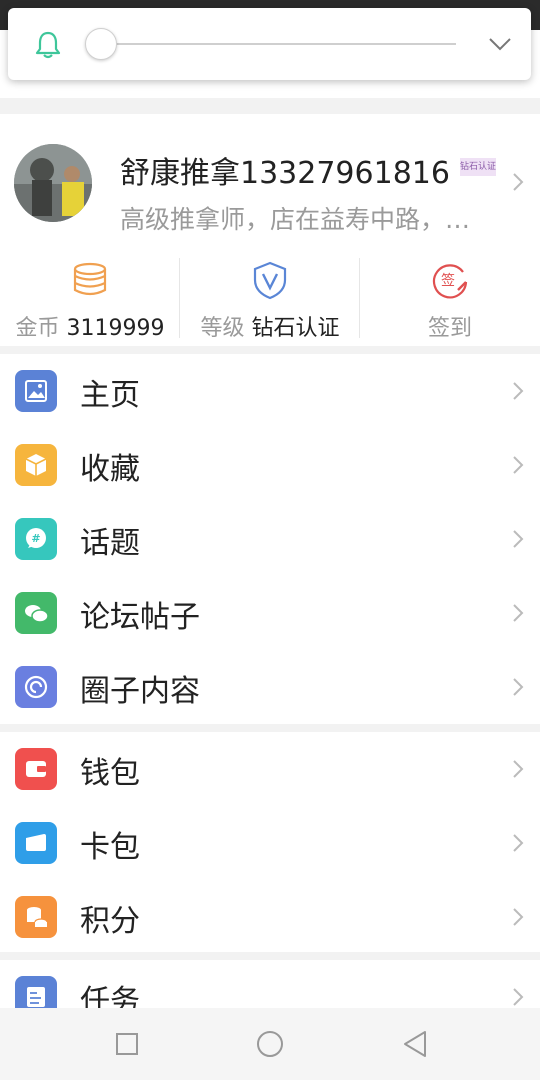 The height and width of the screenshot is (1080, 540). I want to click on svg-text: 签, so click(448, 280).